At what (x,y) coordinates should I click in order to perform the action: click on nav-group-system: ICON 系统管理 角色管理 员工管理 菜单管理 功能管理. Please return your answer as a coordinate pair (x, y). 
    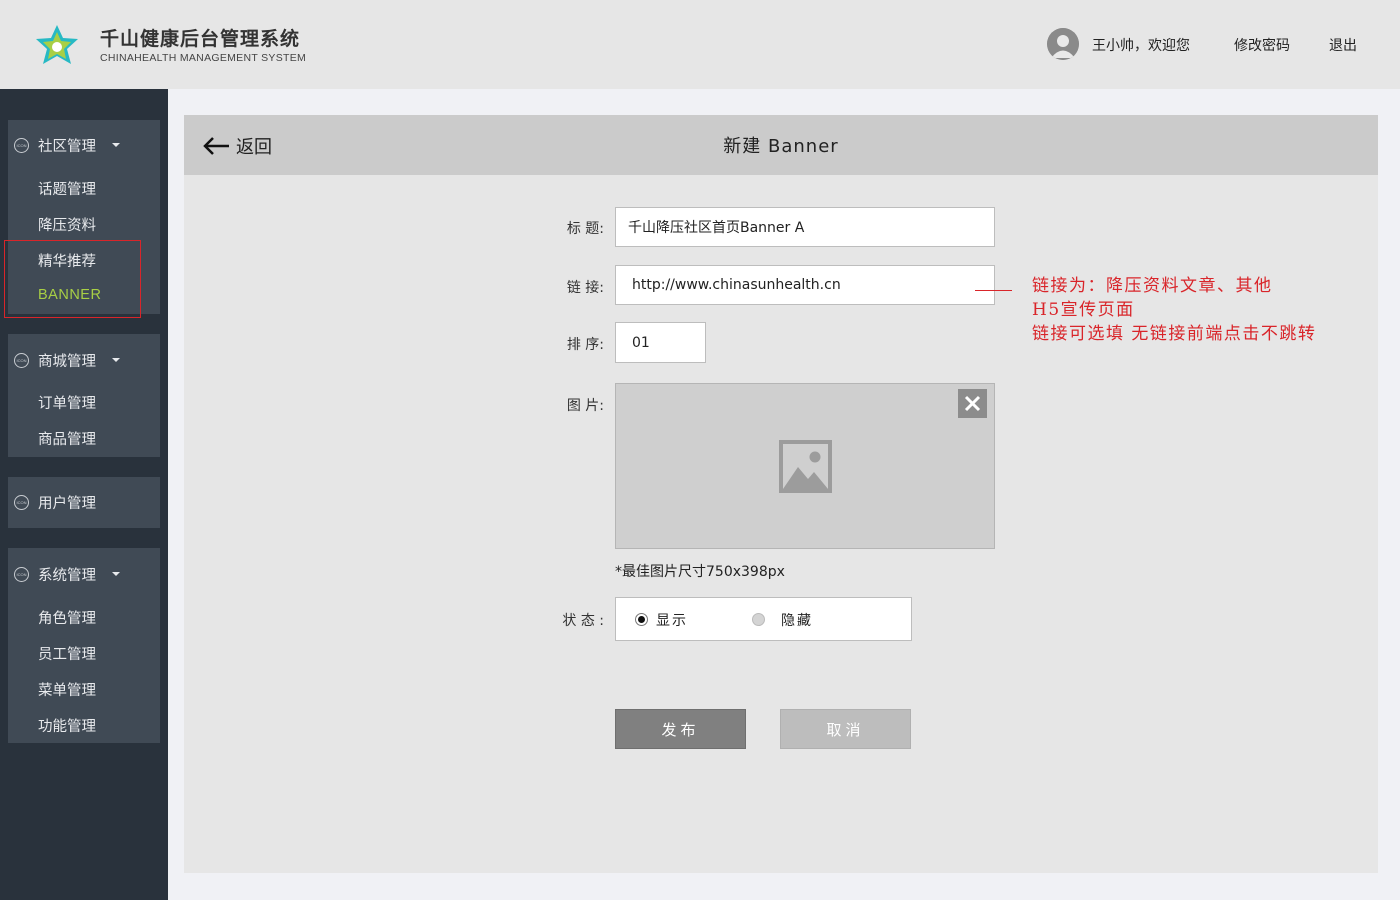
    Looking at the image, I should click on (84, 645).